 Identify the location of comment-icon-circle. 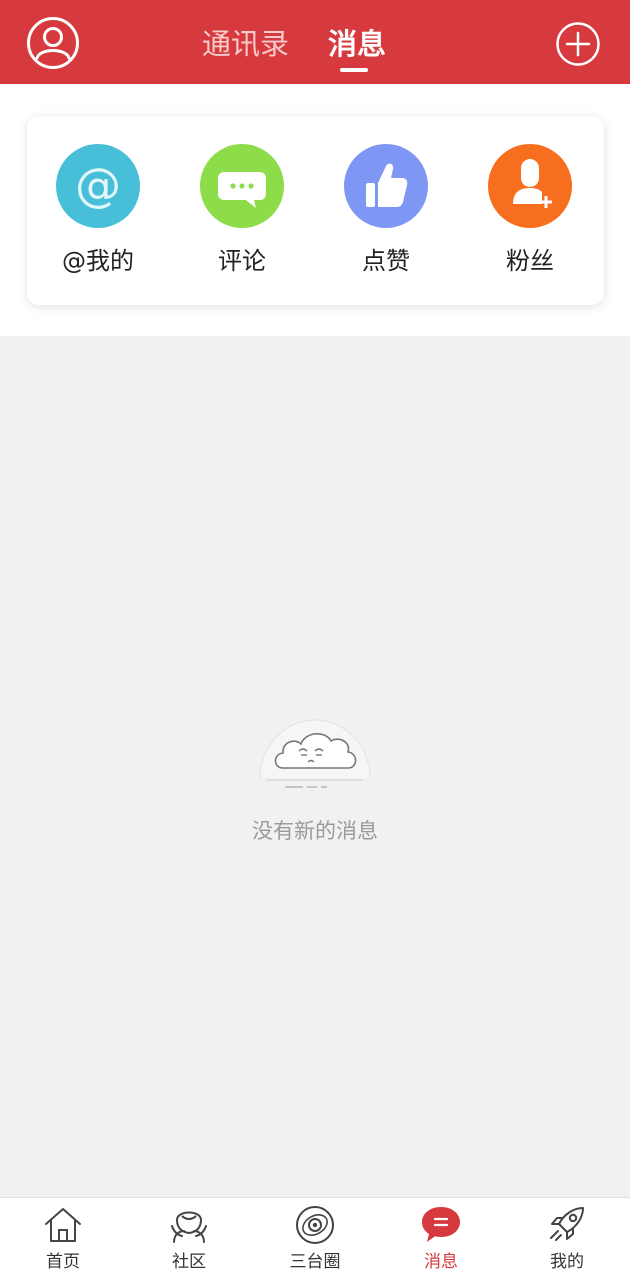
(242, 186).